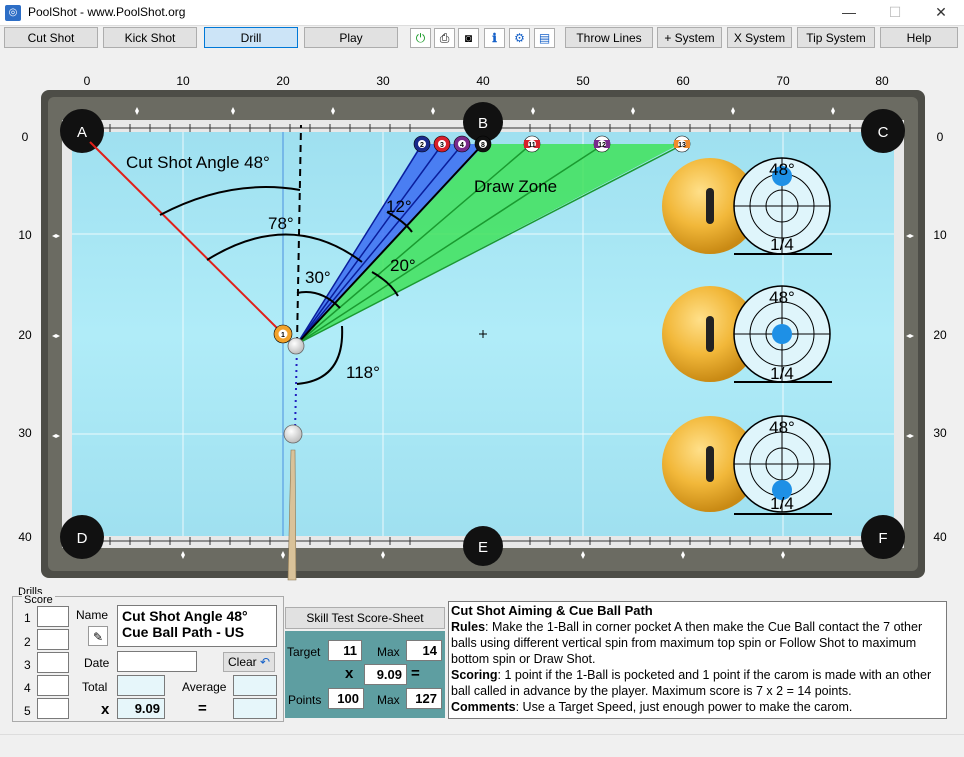 This screenshot has height=757, width=964. I want to click on settings-icon: ⚙, so click(519, 38).